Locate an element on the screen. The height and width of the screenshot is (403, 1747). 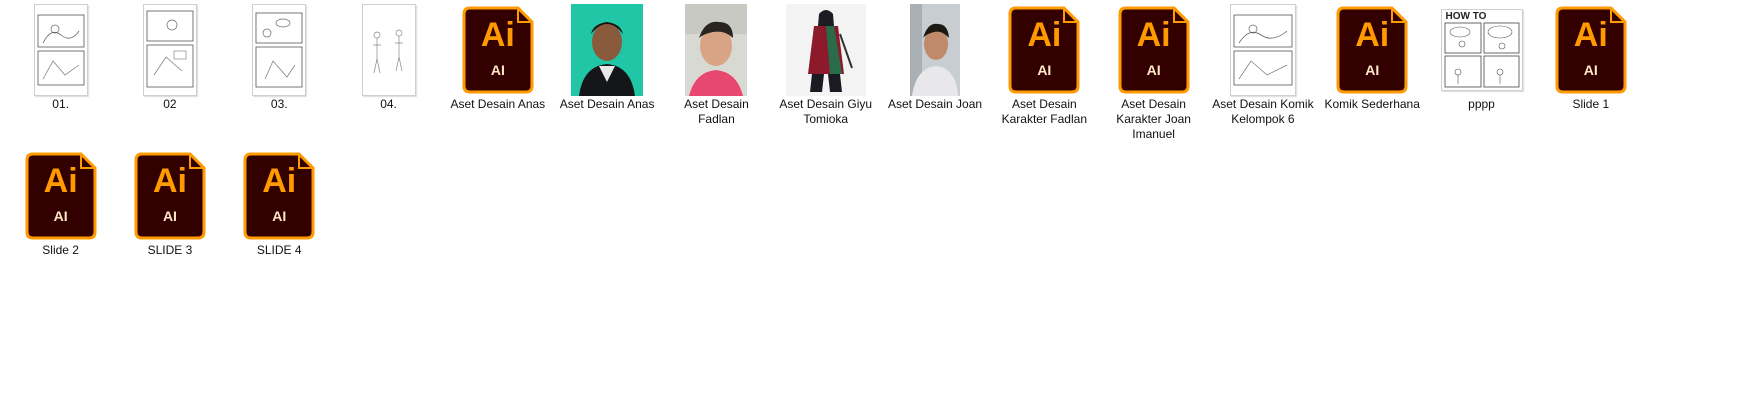
file-item-04: 04. is located at coordinates (388, 77).